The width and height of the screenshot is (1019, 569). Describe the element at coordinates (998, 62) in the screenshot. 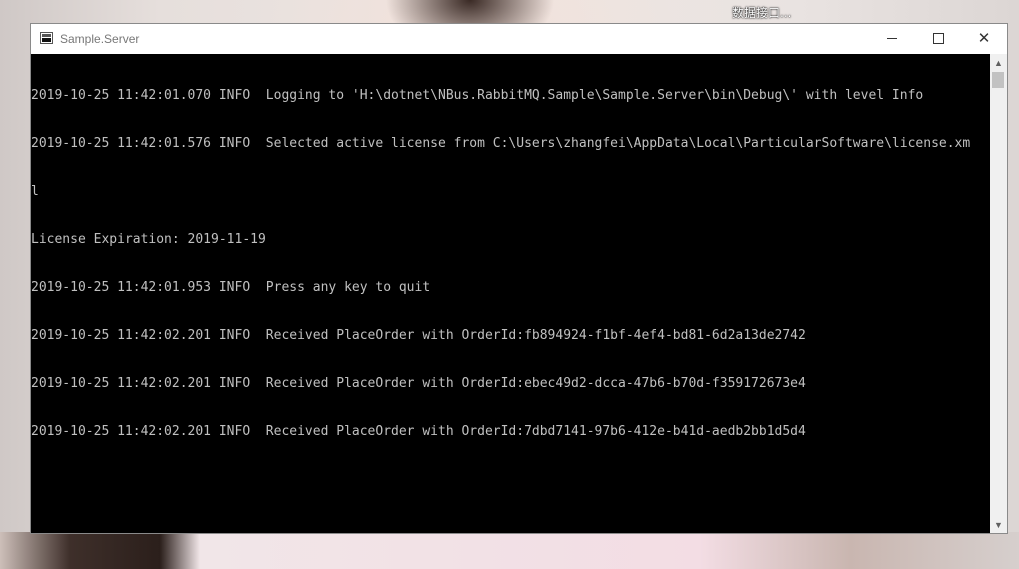

I see `scroll-up-arrow-icon: ▲` at that location.